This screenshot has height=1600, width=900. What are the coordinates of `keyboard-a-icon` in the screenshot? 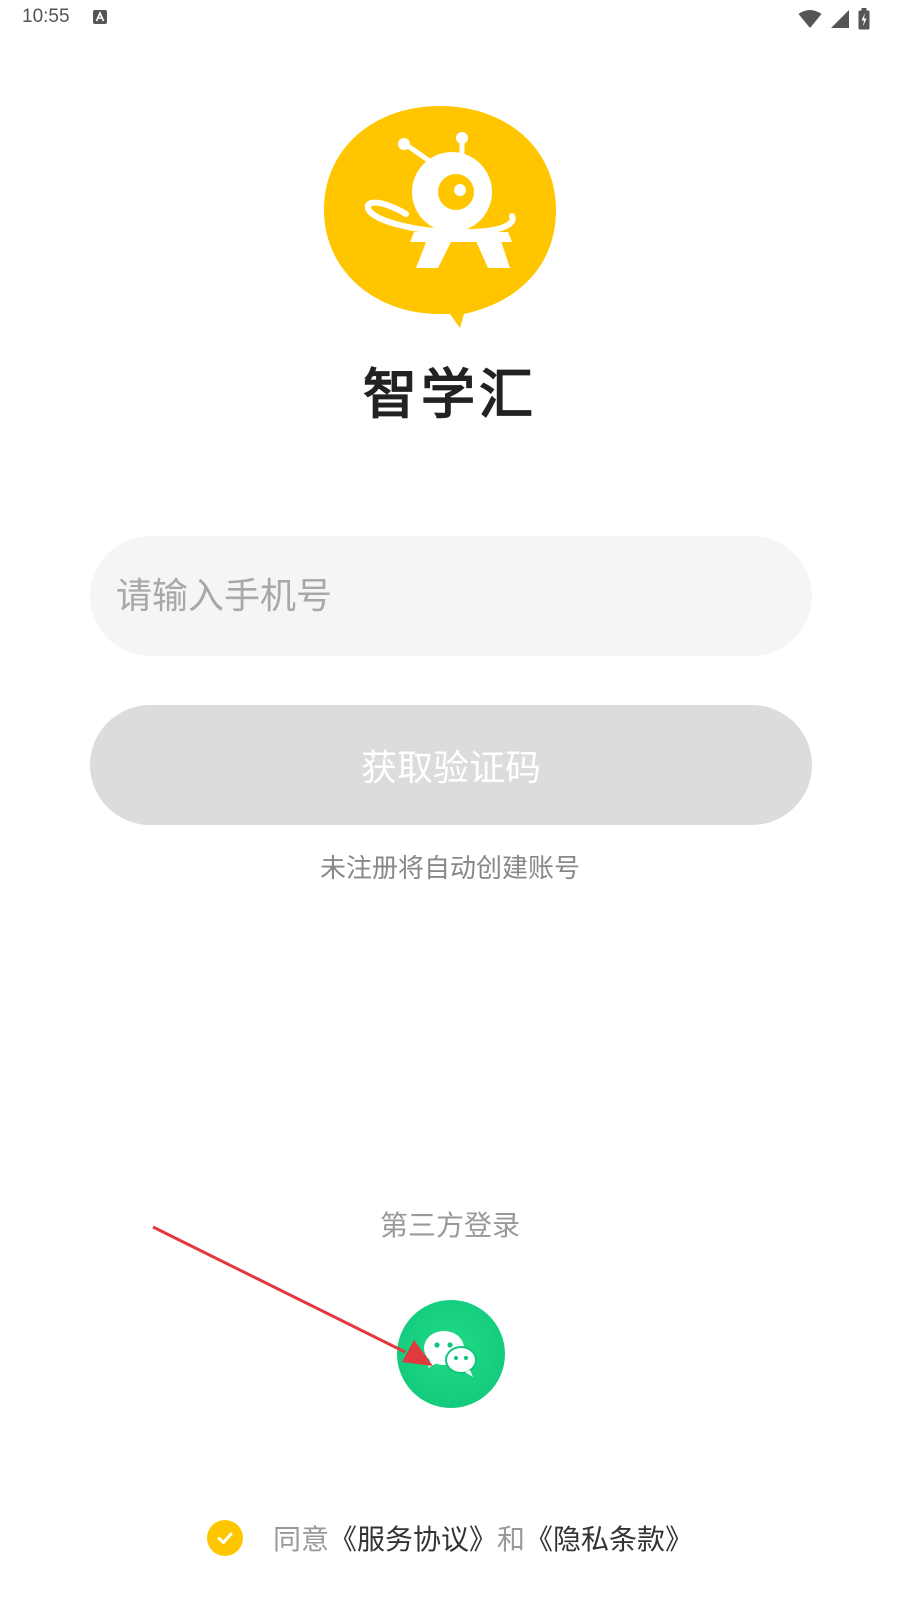 It's located at (100, 17).